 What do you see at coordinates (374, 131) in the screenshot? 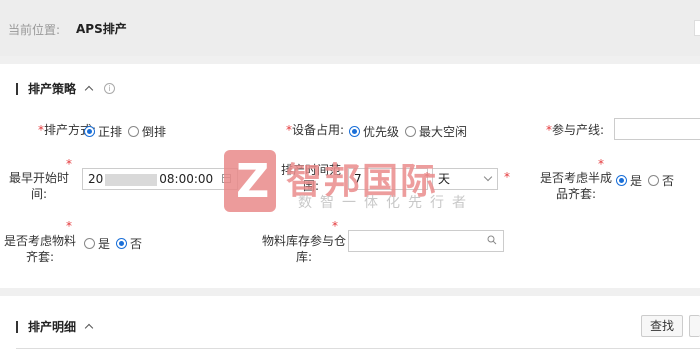
I see `equipment-option-priority: 优先级` at bounding box center [374, 131].